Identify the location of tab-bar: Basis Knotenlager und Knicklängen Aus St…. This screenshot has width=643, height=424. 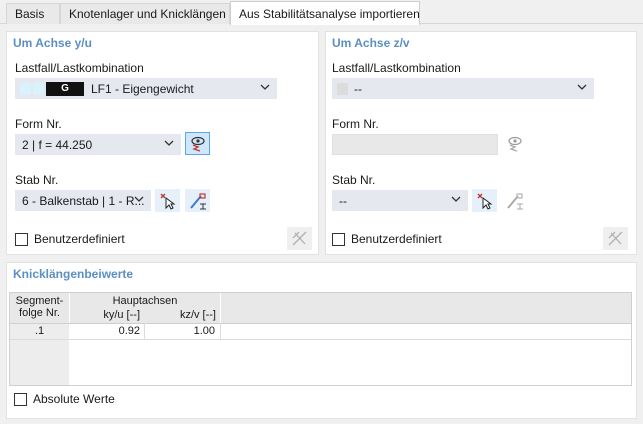
(321, 12).